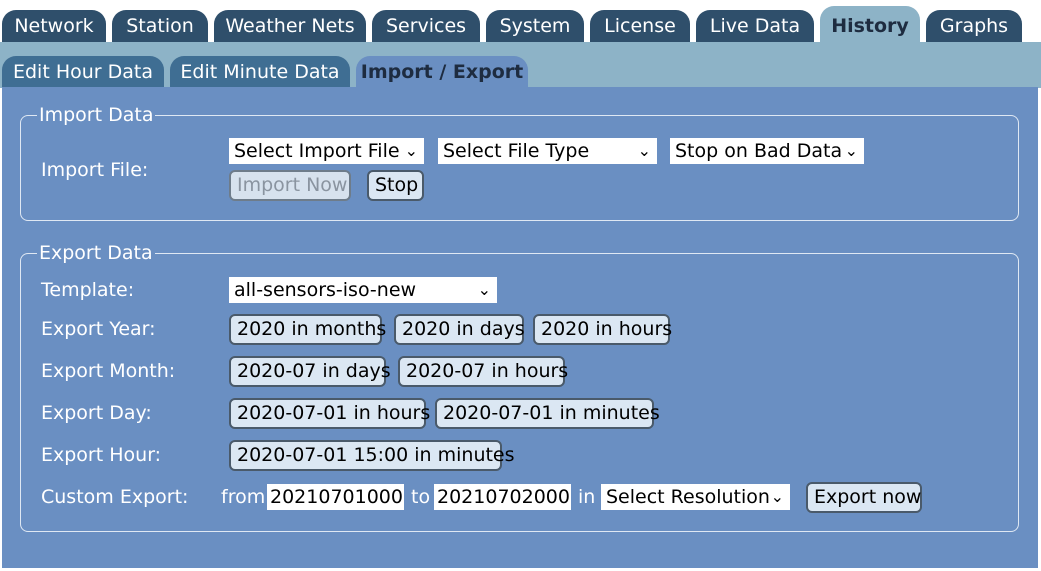  What do you see at coordinates (54, 27) in the screenshot?
I see `tab-network: Network` at bounding box center [54, 27].